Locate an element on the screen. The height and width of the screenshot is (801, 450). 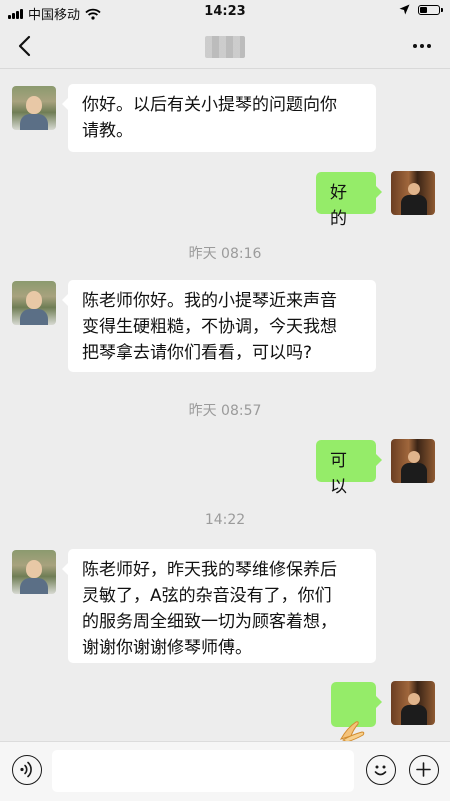
timestamp: 昨天 08:16 is located at coordinates (225, 254).